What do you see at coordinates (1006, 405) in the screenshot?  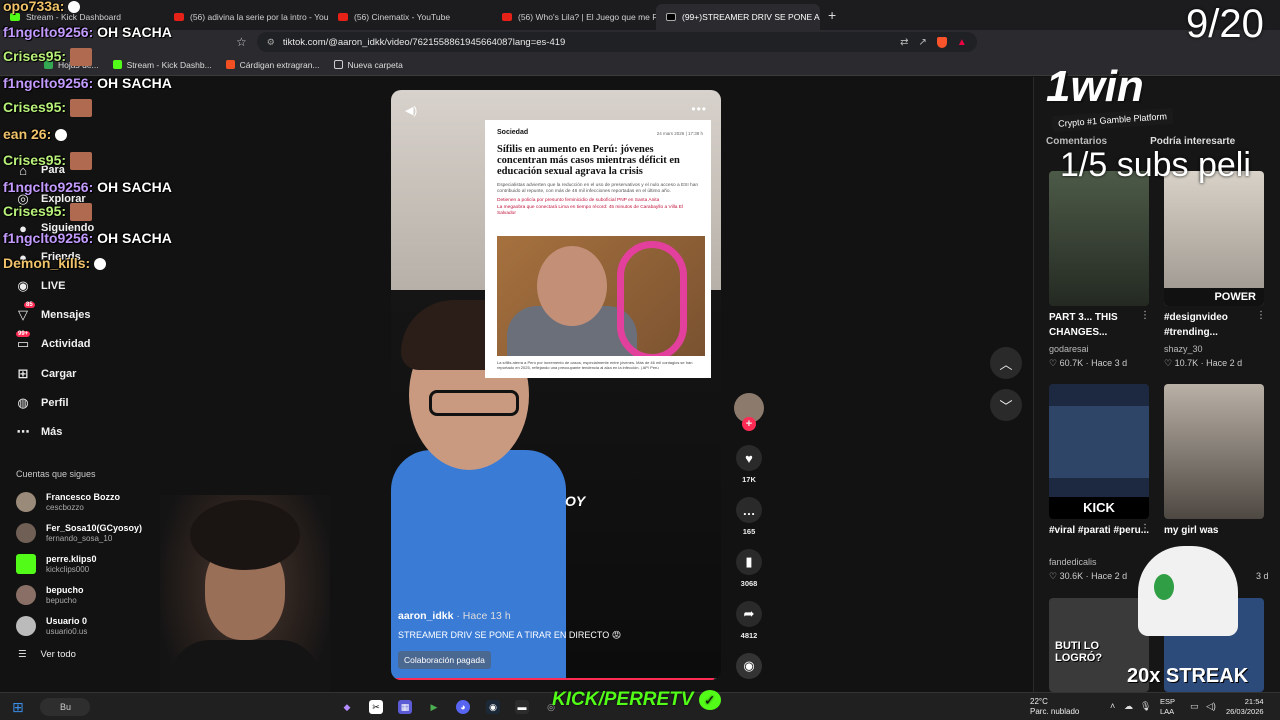 I see `next-video-button: ﹀` at bounding box center [1006, 405].